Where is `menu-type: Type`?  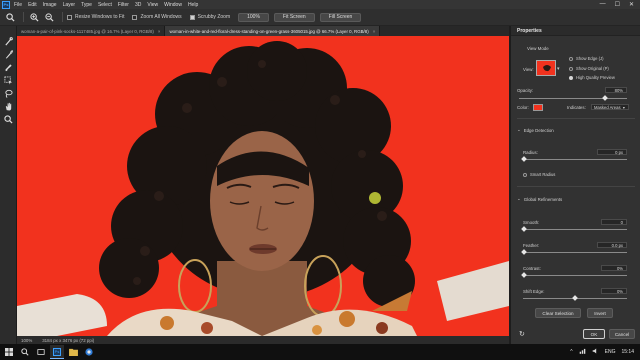
menu-type: Type is located at coordinates (86, 5).